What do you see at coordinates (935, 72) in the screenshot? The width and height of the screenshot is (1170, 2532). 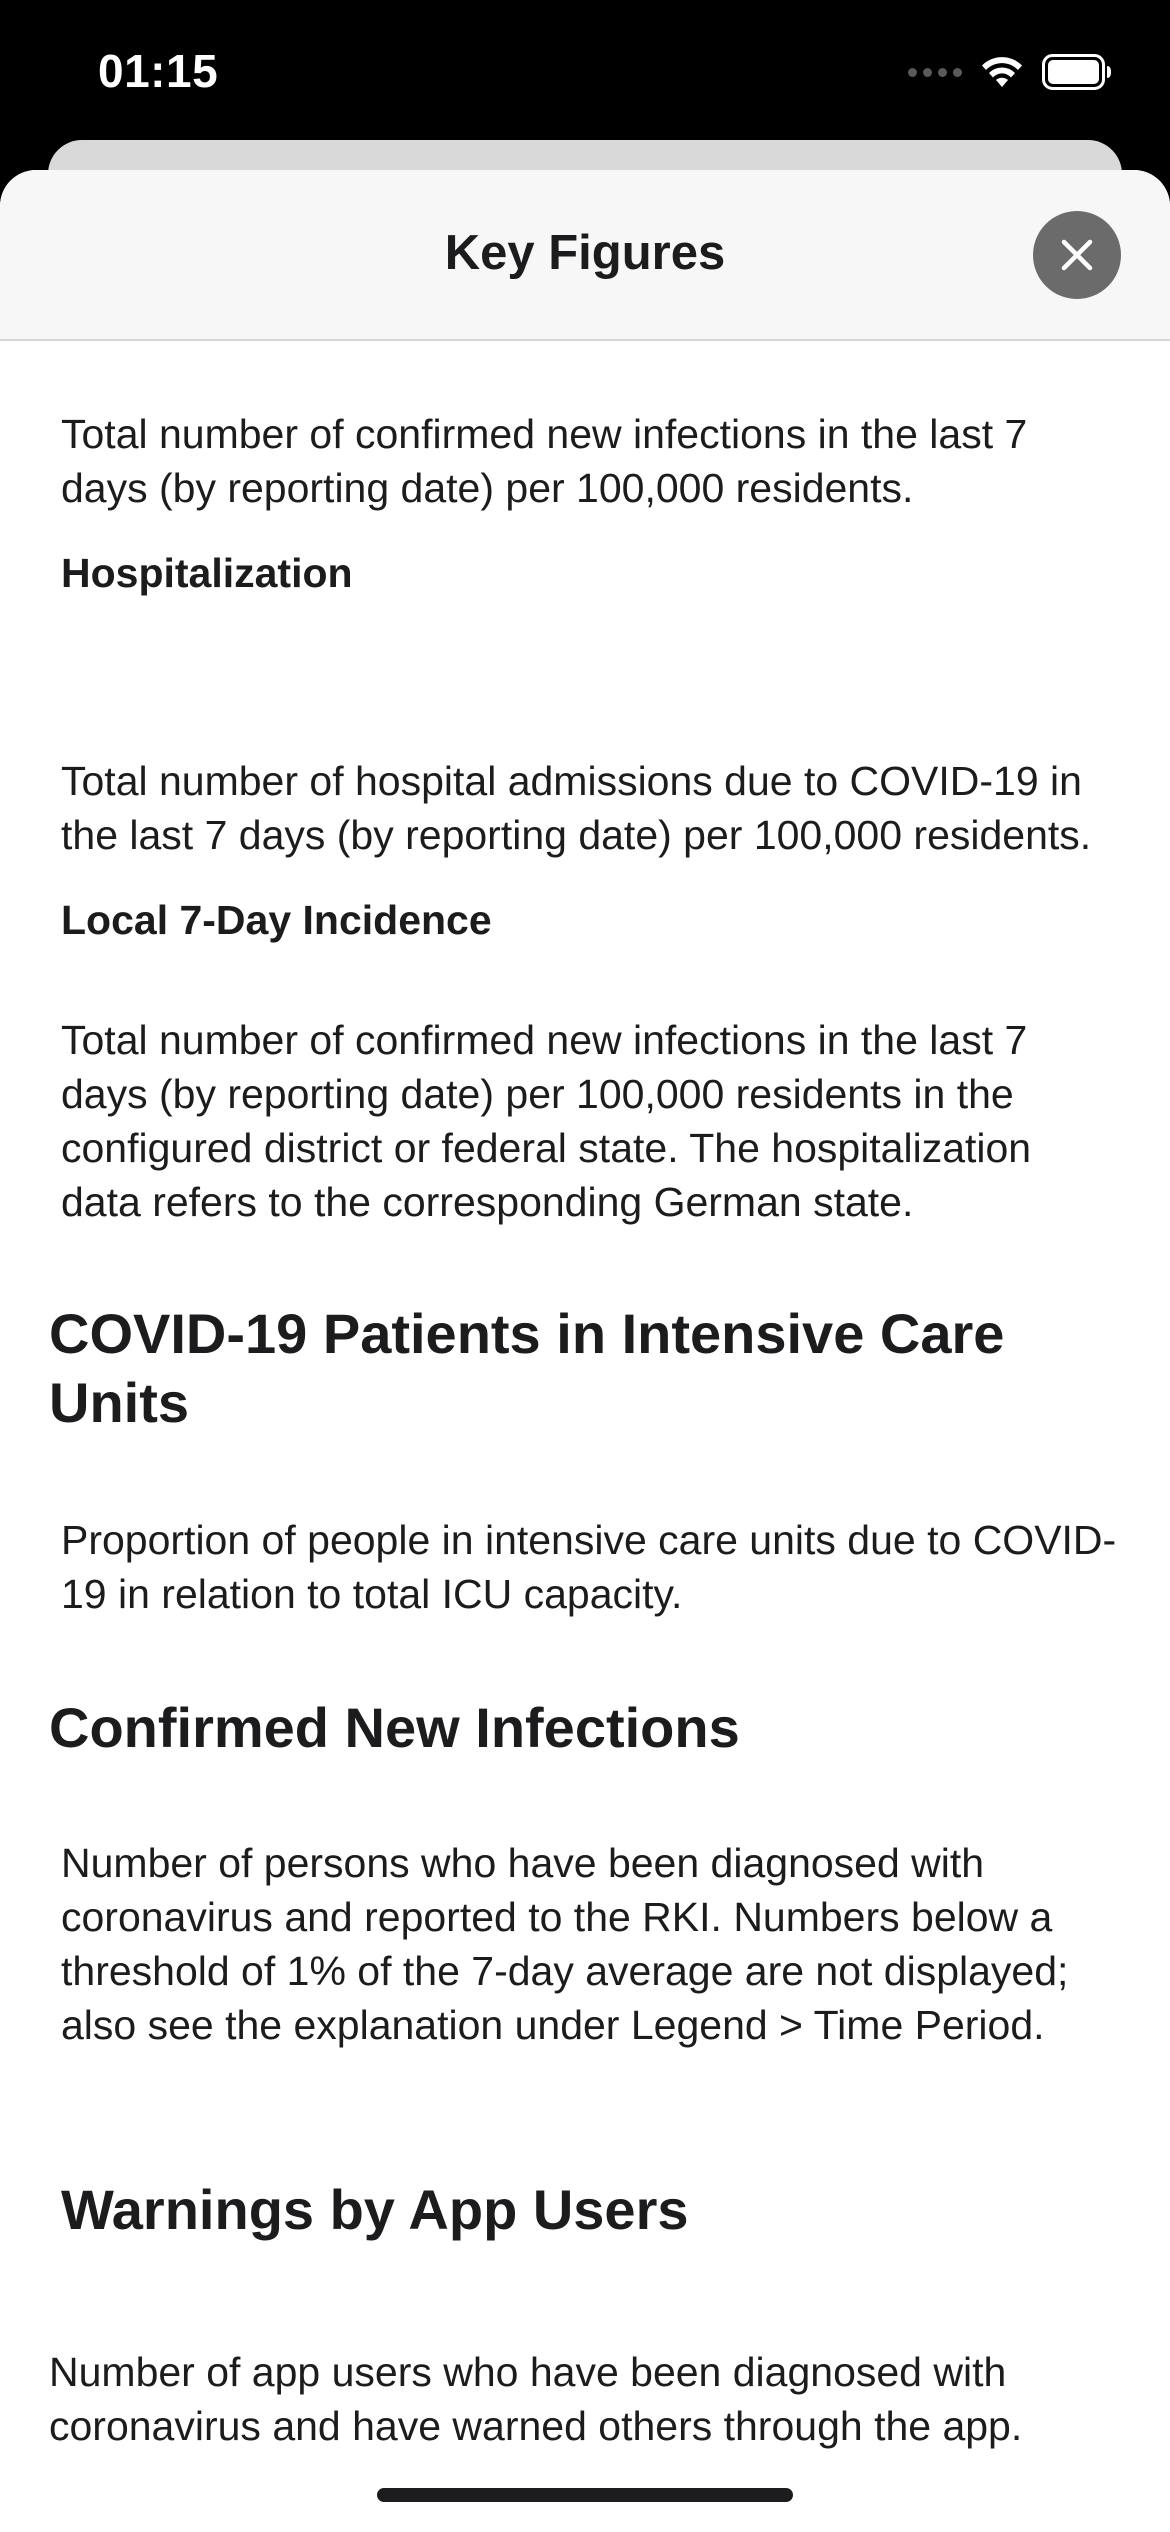 I see `cellular-signal-icon` at bounding box center [935, 72].